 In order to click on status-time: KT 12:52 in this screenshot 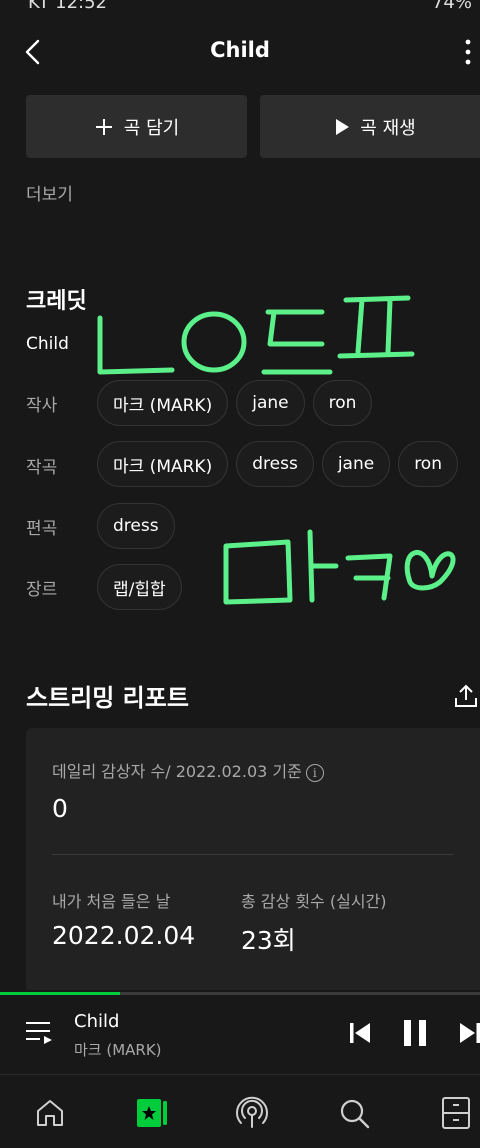, I will do `click(67, 6)`.